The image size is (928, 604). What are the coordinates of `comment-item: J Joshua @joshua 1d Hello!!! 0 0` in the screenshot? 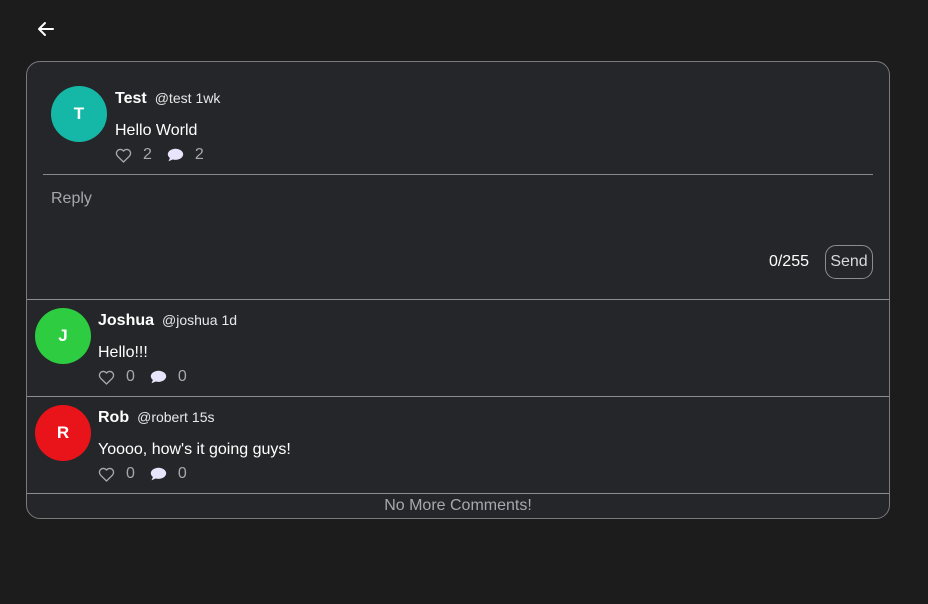 It's located at (458, 347).